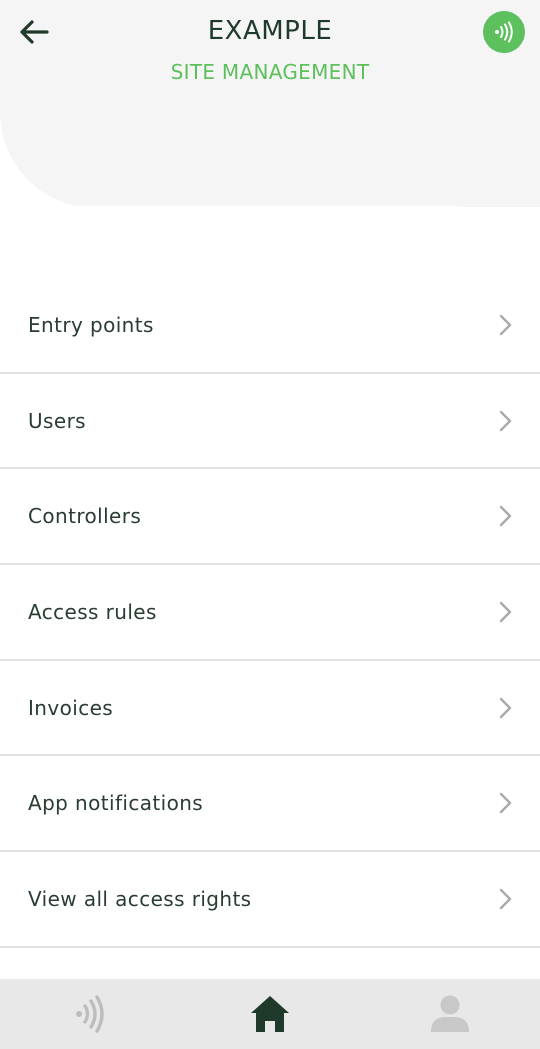 Image resolution: width=540 pixels, height=1049 pixels. I want to click on menu-item-label: Entry points, so click(91, 324).